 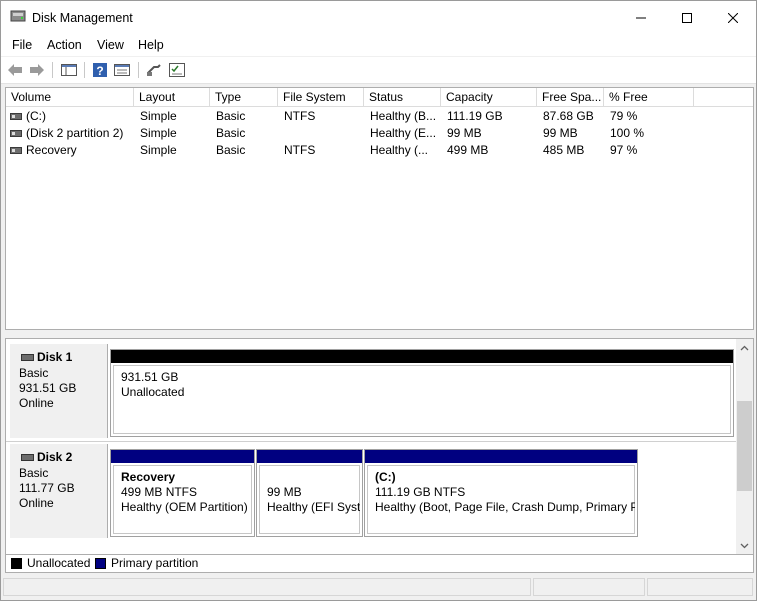 I want to click on menu-view: View, so click(x=110, y=45).